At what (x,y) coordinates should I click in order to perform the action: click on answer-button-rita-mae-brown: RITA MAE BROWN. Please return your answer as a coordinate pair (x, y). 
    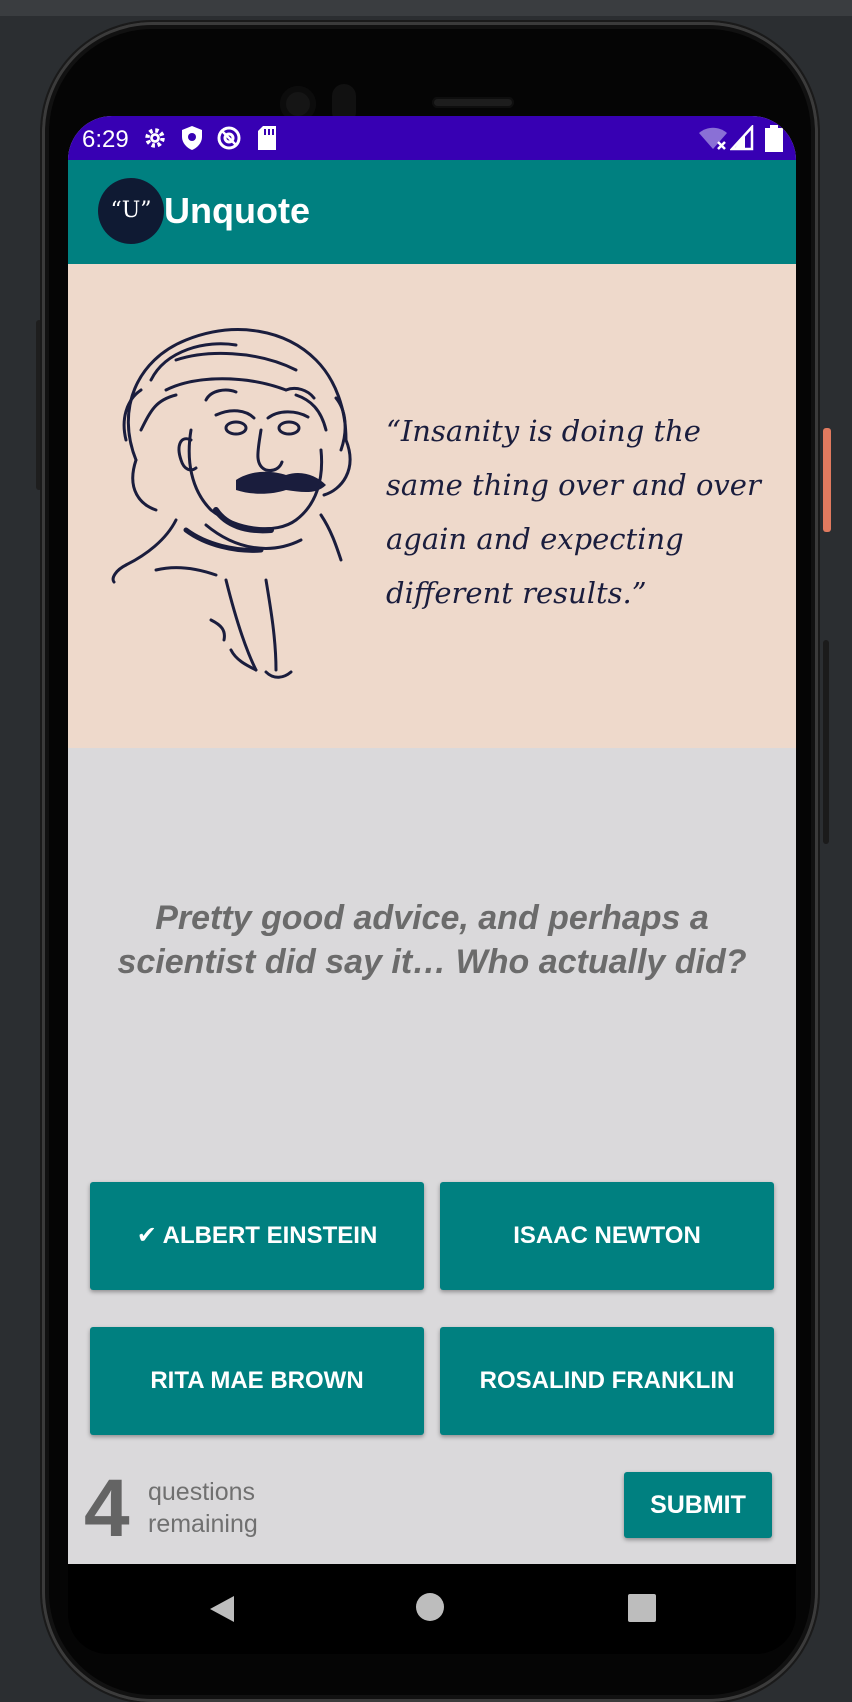
    Looking at the image, I should click on (257, 1381).